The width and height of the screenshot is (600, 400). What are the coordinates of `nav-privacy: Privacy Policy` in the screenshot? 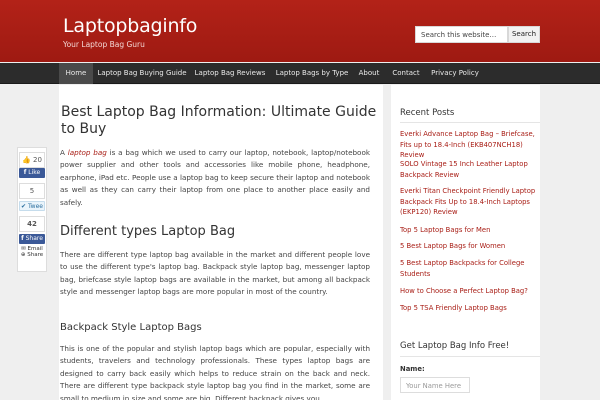 It's located at (455, 73).